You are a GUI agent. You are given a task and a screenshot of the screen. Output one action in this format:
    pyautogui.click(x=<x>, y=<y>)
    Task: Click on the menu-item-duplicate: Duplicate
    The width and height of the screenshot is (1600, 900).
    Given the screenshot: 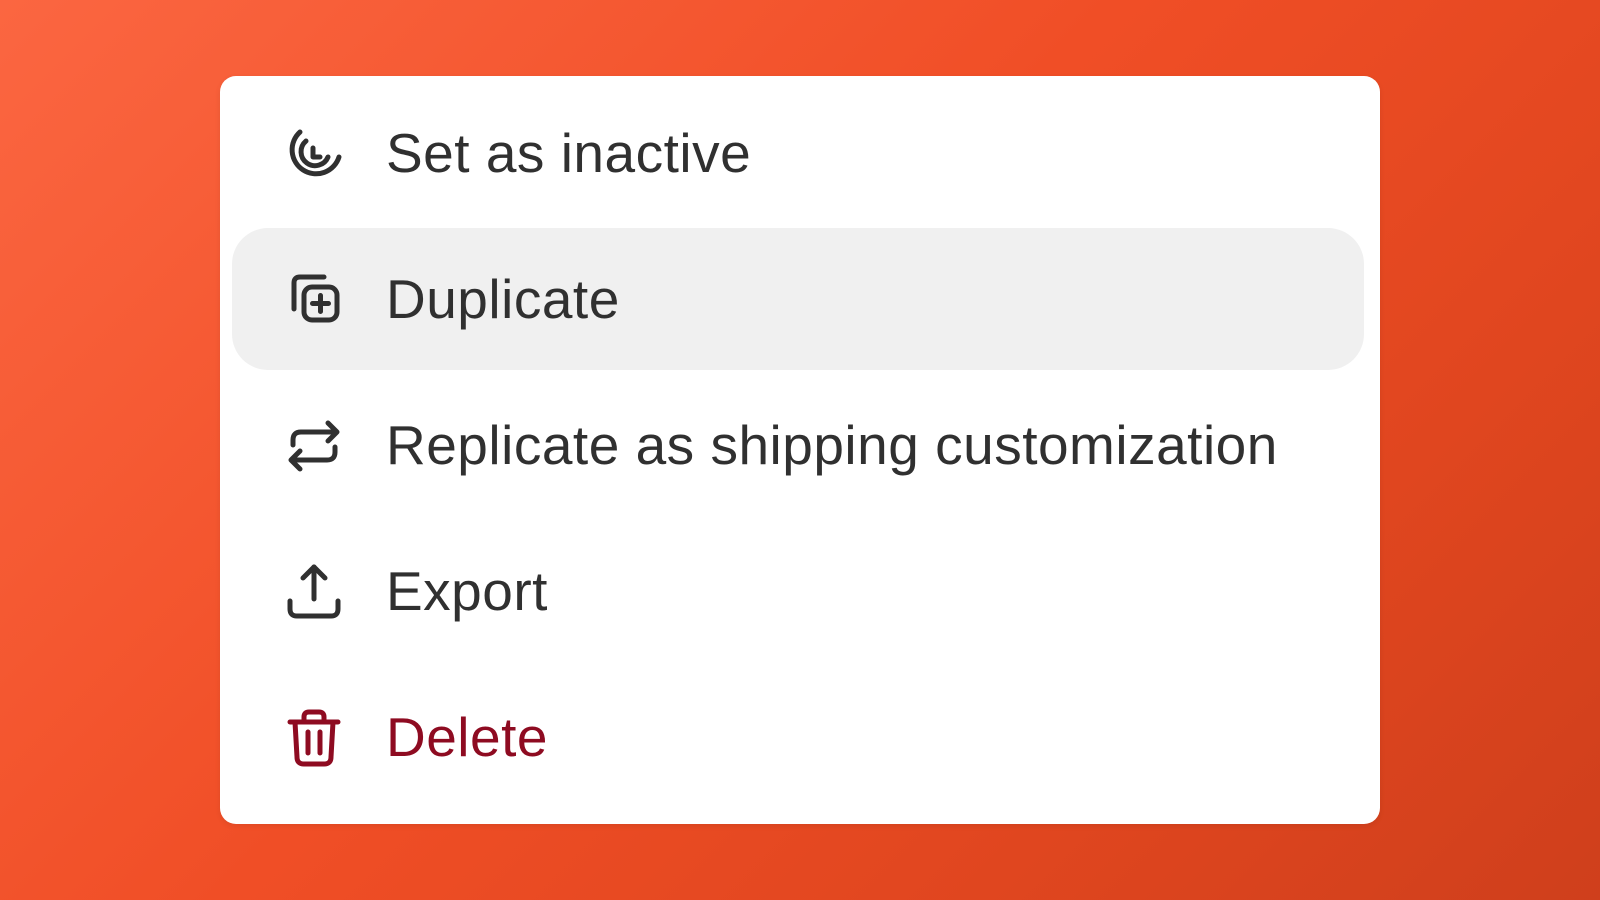 What is the action you would take?
    pyautogui.click(x=798, y=299)
    